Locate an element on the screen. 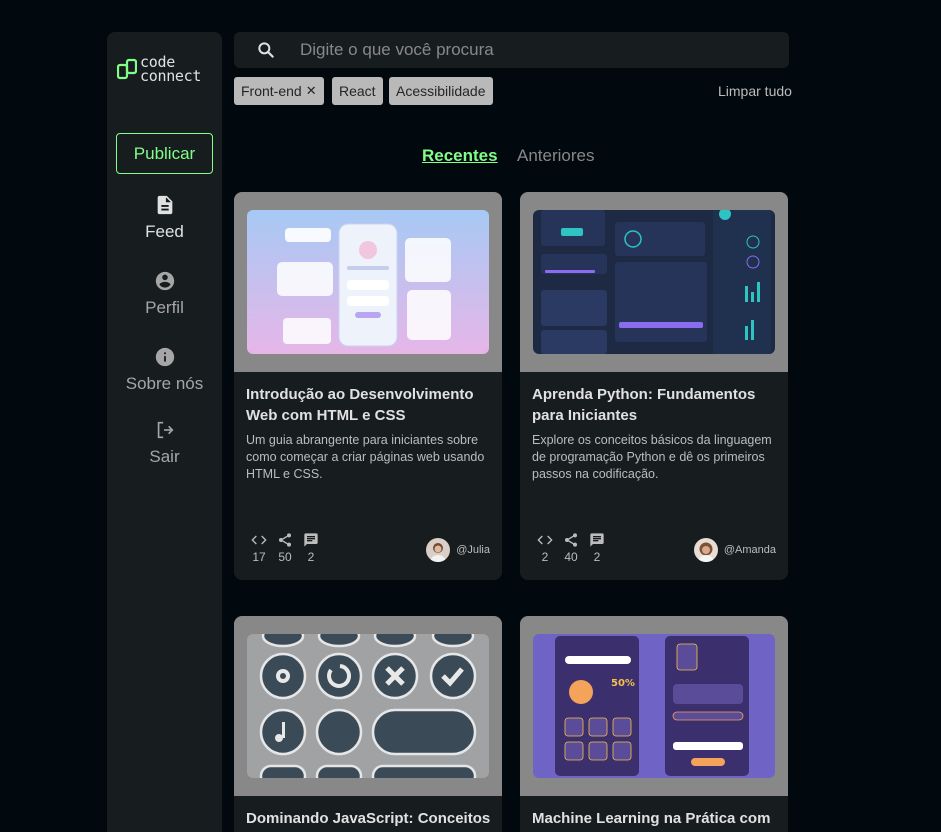 The image size is (941, 832). filter-tag-acessibilidade: Acessibilidade is located at coordinates (441, 91).